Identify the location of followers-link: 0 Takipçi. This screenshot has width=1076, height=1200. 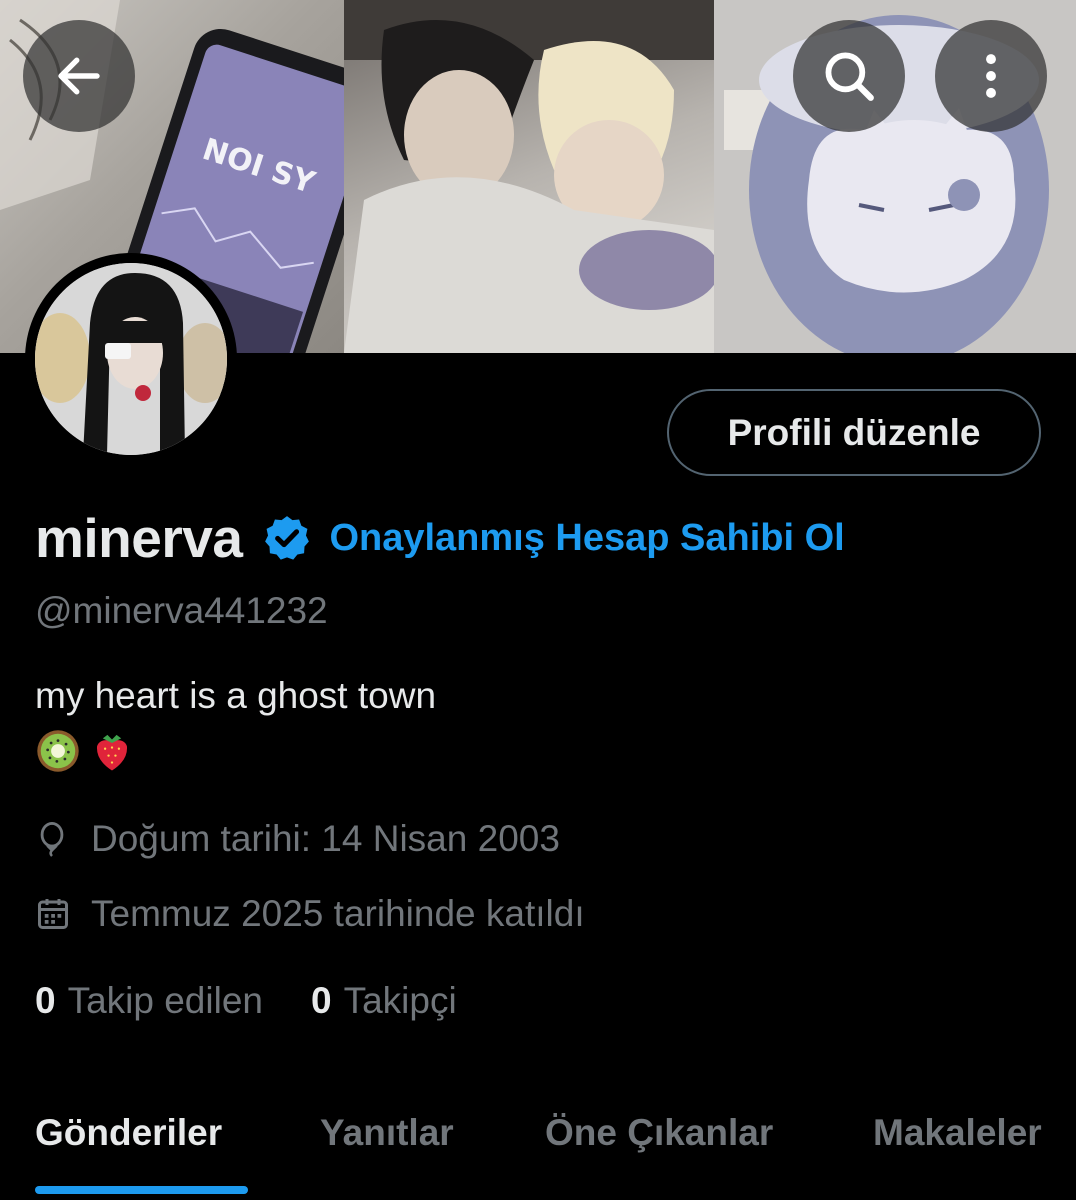
(384, 1001).